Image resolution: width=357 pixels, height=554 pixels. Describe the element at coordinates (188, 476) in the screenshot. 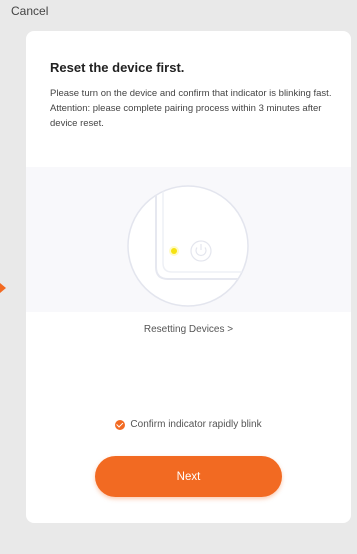

I see `next-button: Next` at that location.